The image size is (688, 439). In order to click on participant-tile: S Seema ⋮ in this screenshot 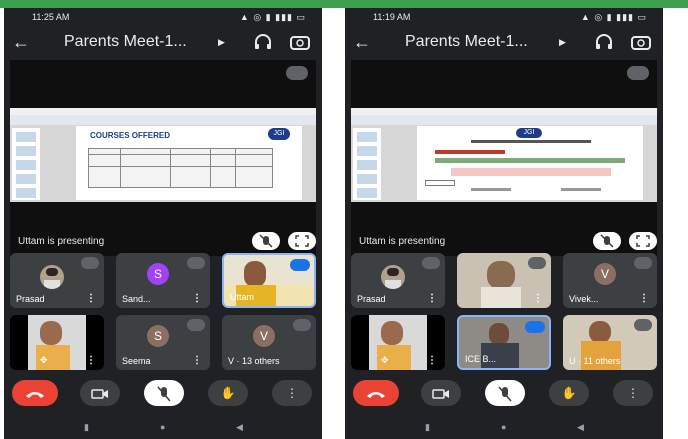, I will do `click(163, 342)`.